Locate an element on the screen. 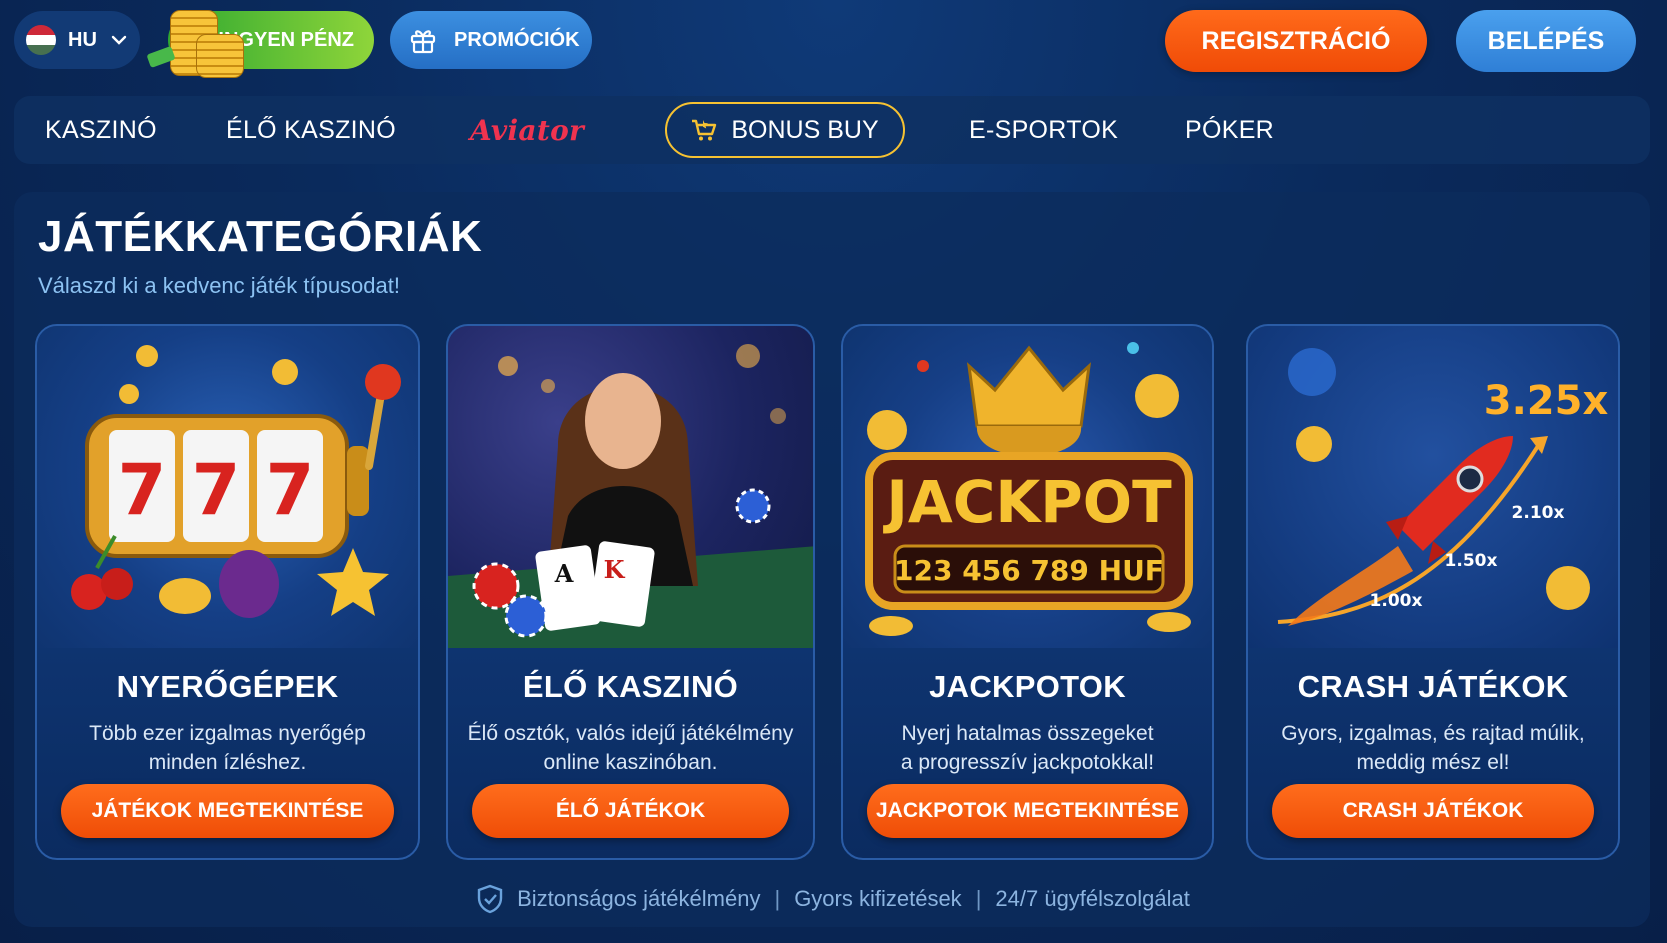 The image size is (1667, 943). slot-reel-1: 7 is located at coordinates (142, 490).